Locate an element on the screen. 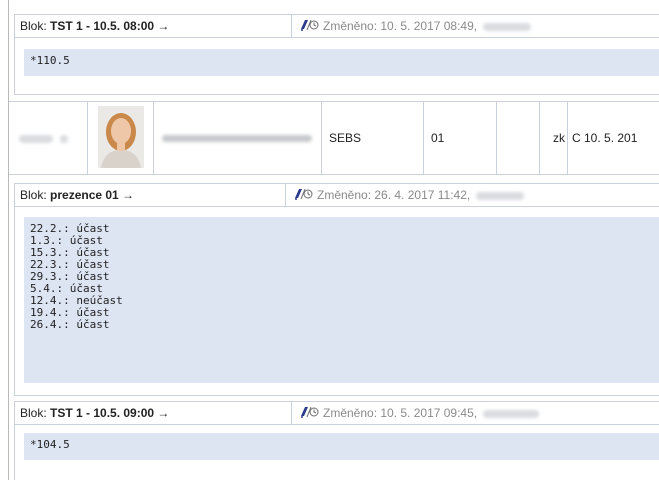 The height and width of the screenshot is (480, 659). block-title-1: Blok: TST 1 - 10.5. 08:00 → is located at coordinates (94, 26).